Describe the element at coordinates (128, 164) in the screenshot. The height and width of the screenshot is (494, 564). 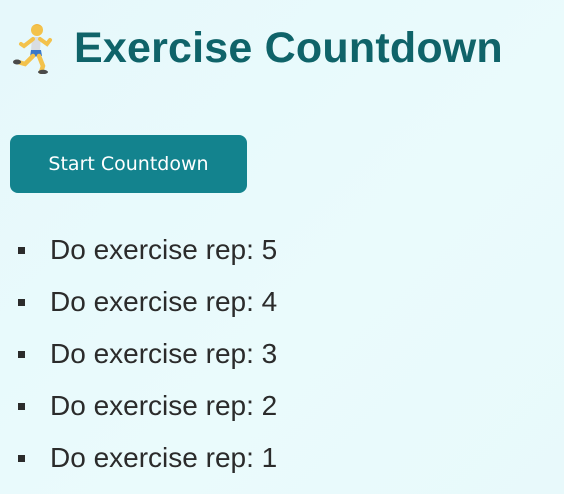
I see `start-countdown-button: Start Countdown` at that location.